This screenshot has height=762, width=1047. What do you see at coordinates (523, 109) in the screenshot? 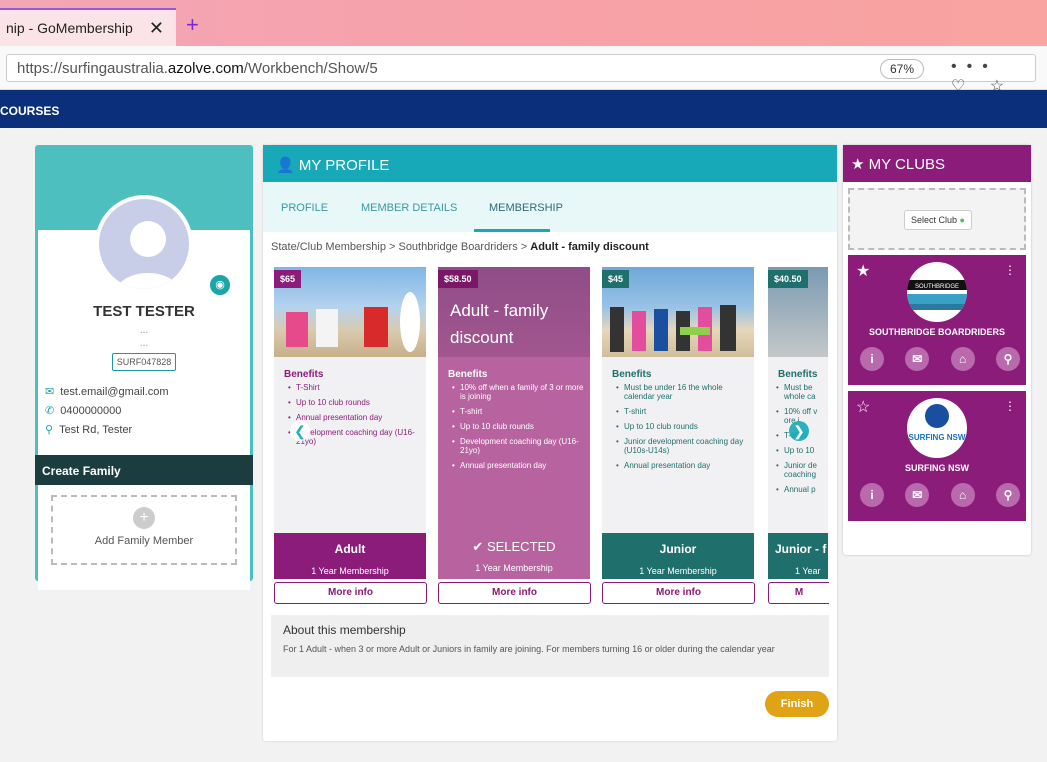
I see `site-nav: COURSES` at bounding box center [523, 109].